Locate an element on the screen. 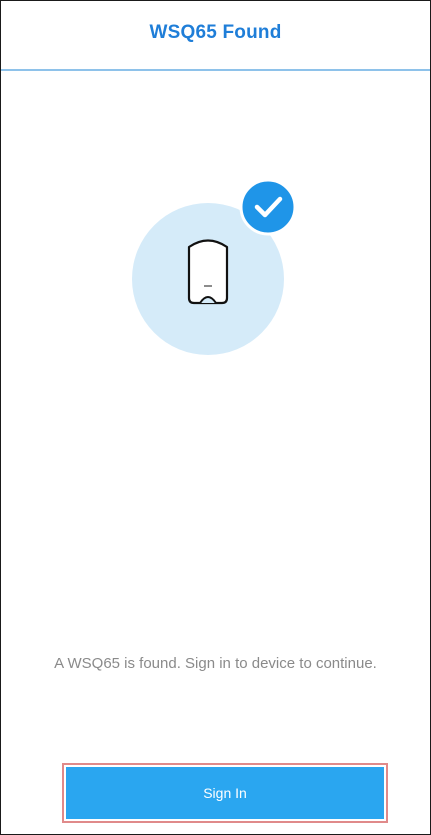 This screenshot has height=835, width=431. header-bar: WSQ65 Found is located at coordinates (215, 36).